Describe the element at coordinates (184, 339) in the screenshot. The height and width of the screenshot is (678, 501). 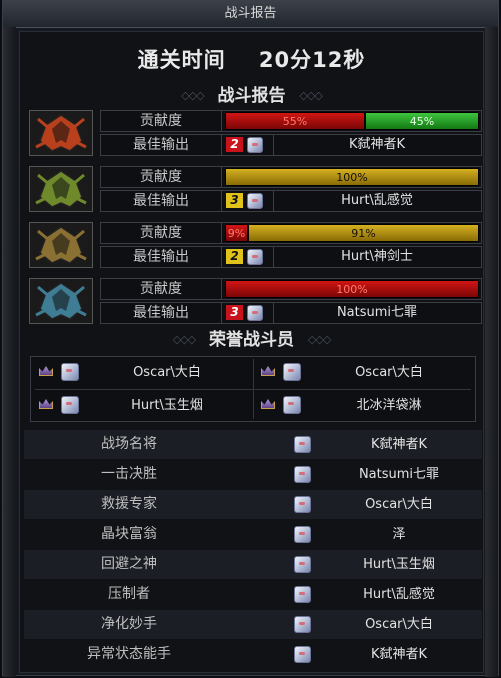
I see `heading-ornament-left: ◇◇◇` at that location.